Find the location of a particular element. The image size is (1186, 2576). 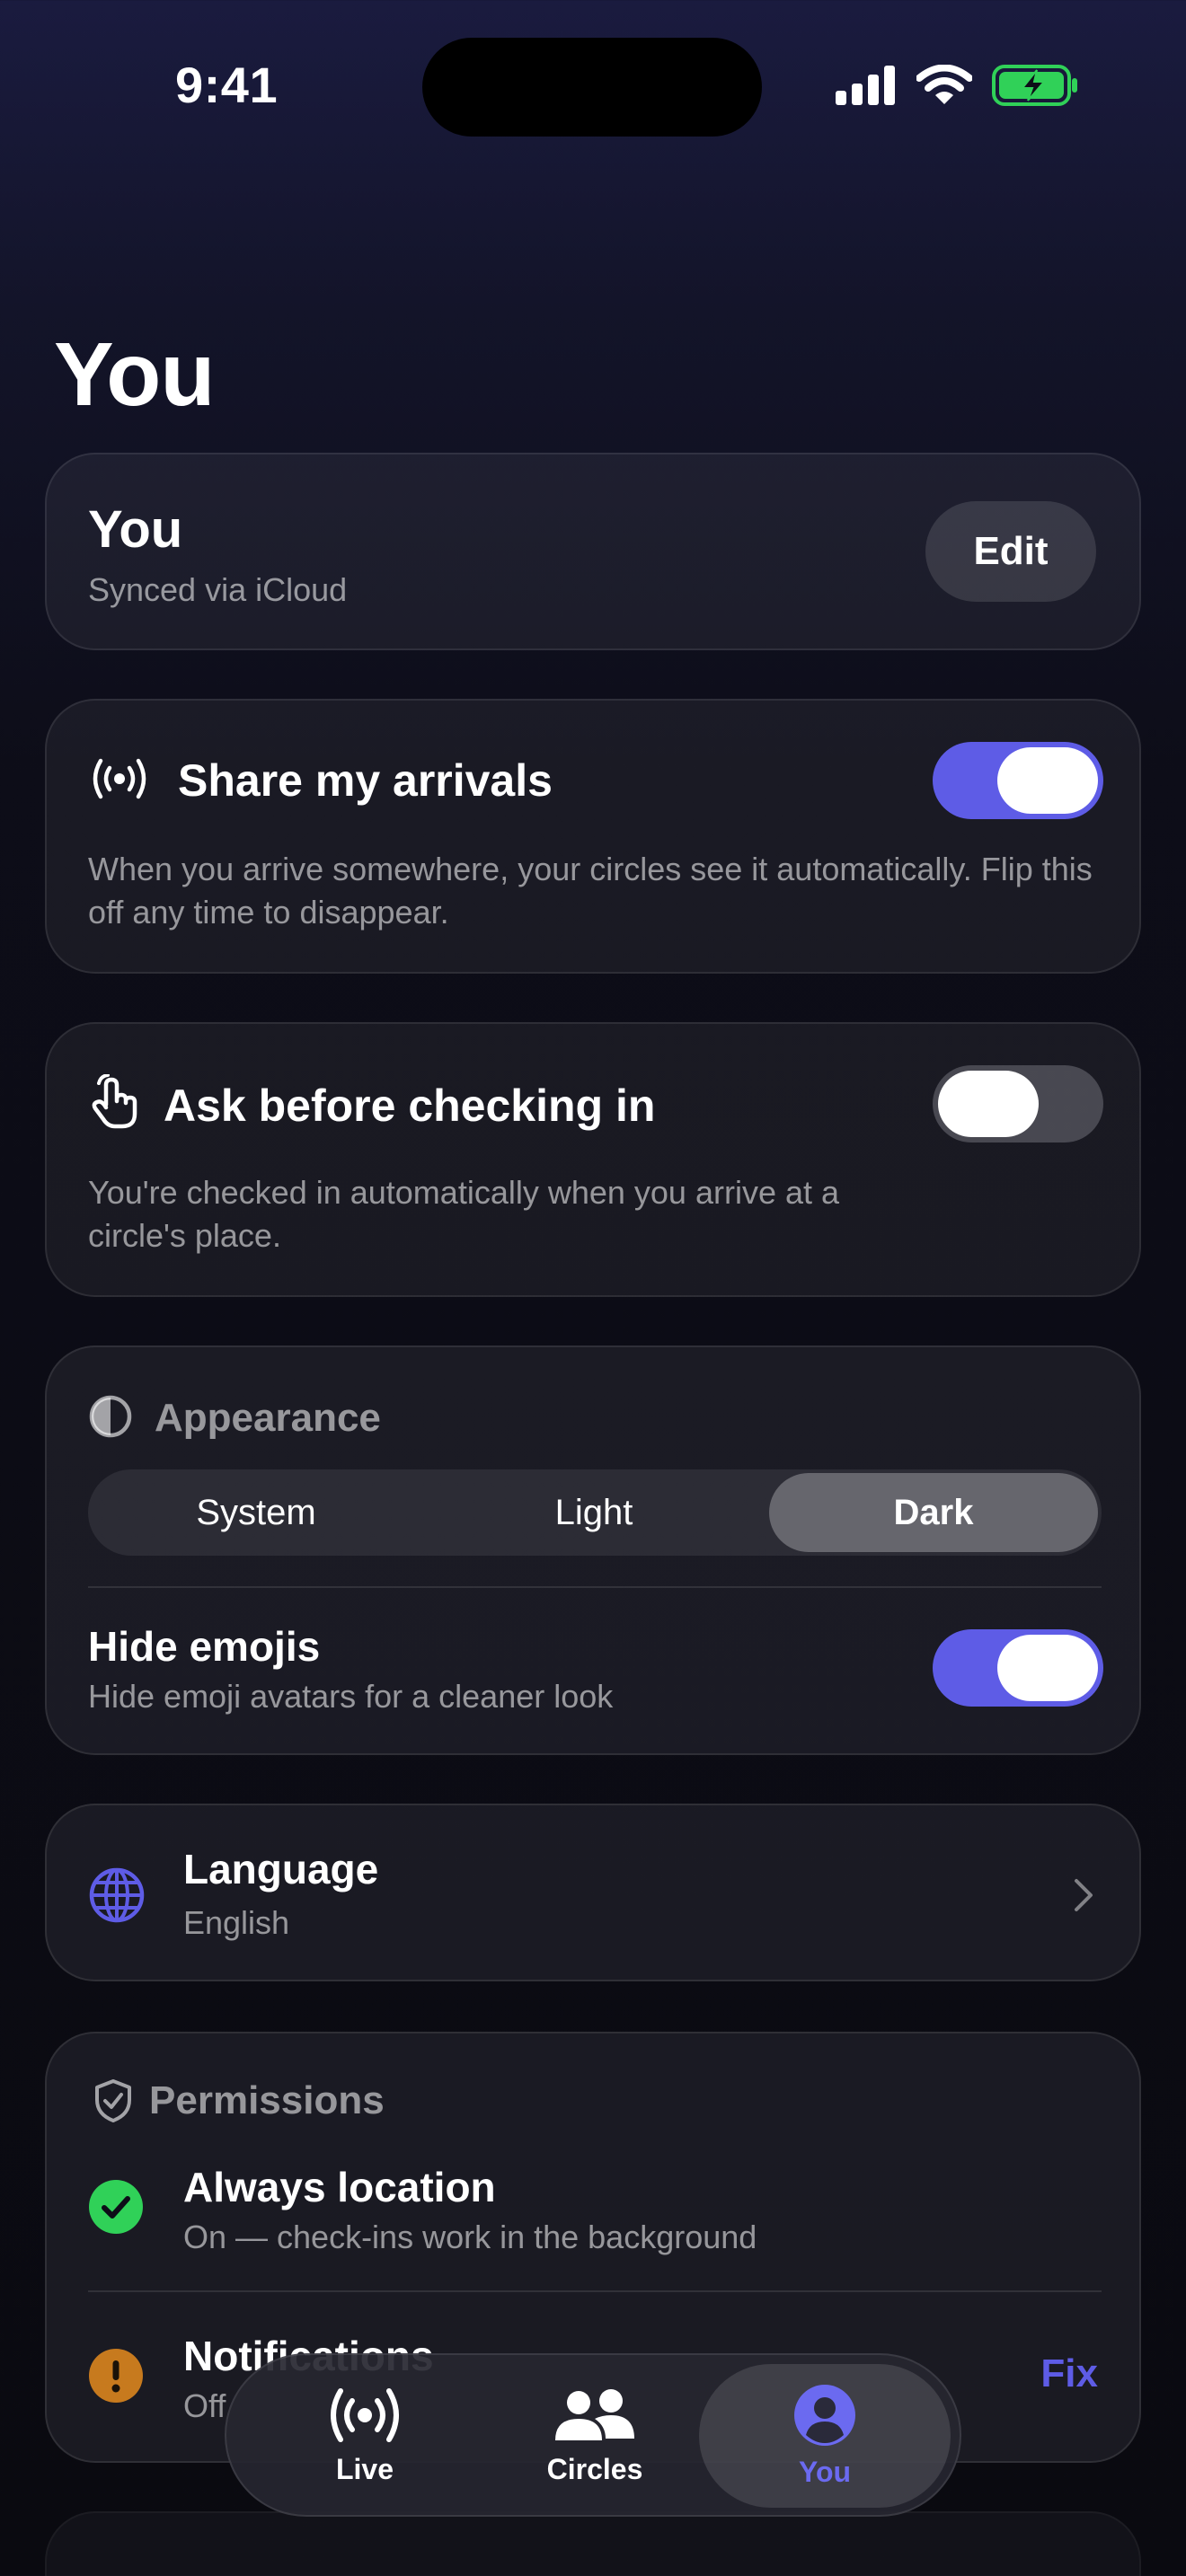

warning-circle-icon is located at coordinates (116, 2376).